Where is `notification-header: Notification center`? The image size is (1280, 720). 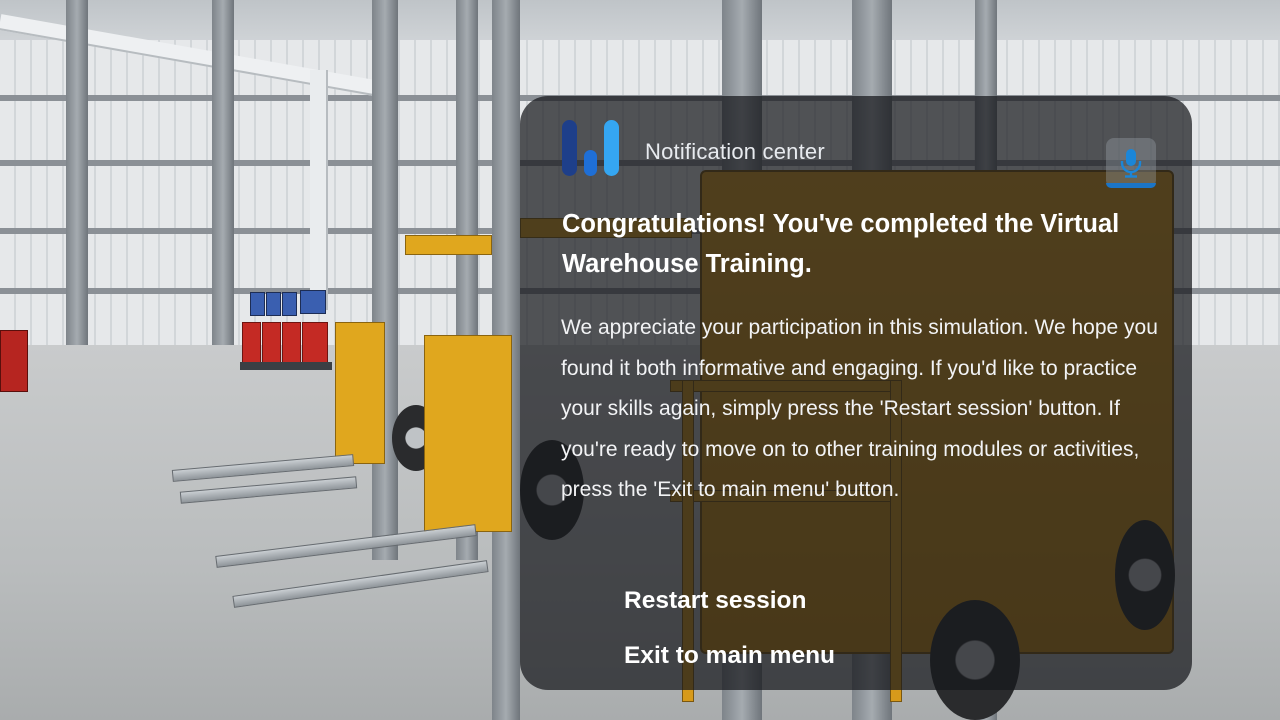
notification-header: Notification center is located at coordinates (856, 148).